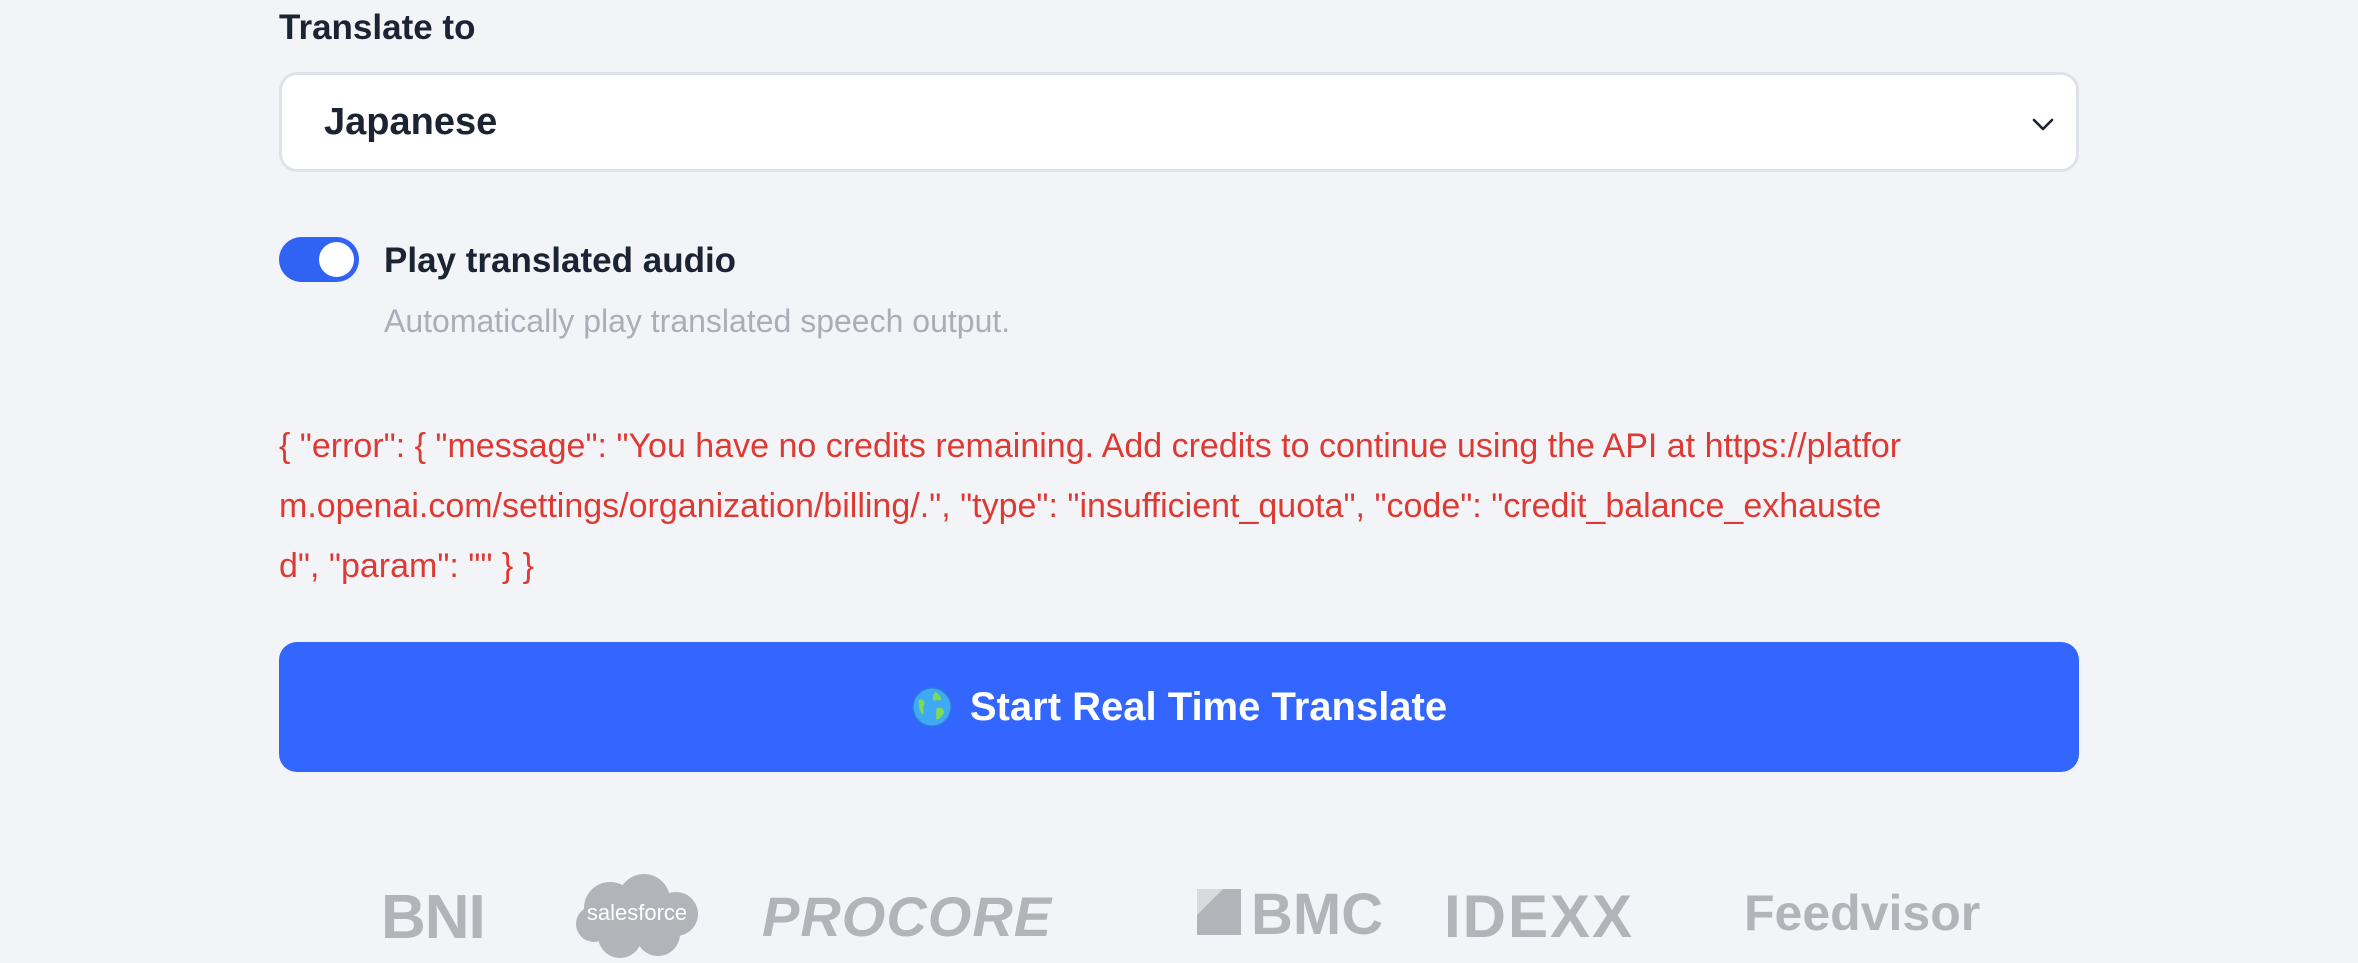  Describe the element at coordinates (411, 122) in the screenshot. I see `language-select-value: Japanese` at that location.